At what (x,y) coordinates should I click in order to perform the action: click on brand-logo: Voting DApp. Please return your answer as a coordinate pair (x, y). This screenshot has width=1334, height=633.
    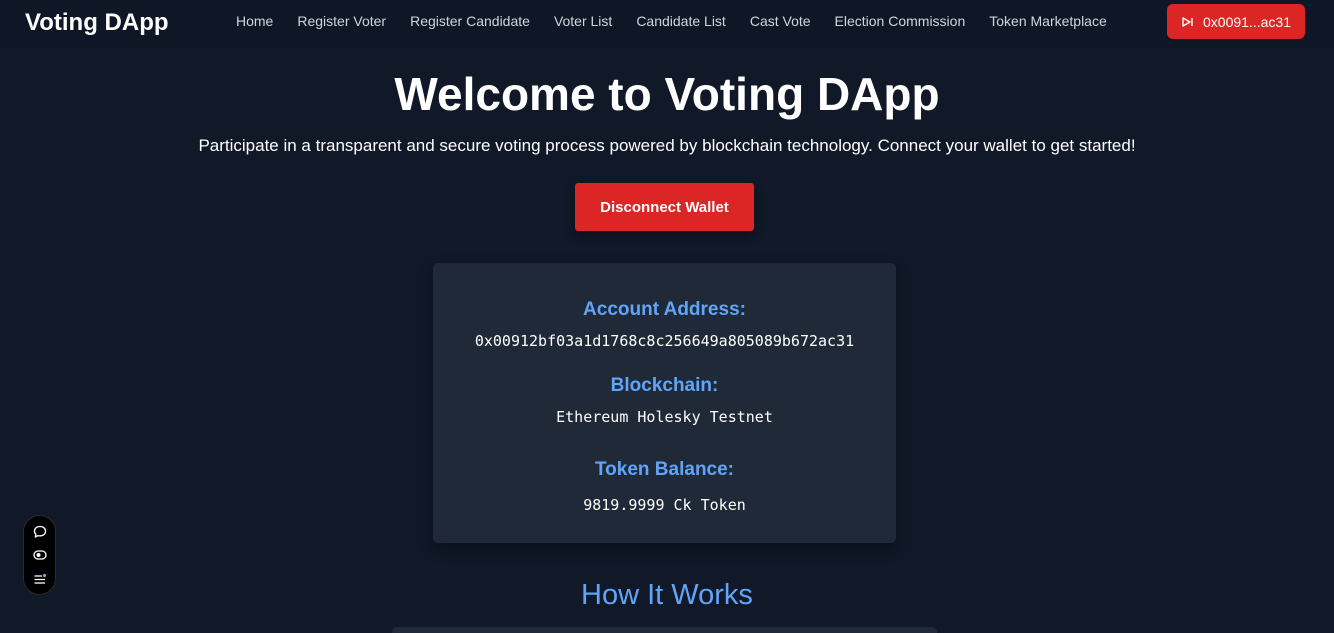
    Looking at the image, I should click on (97, 23).